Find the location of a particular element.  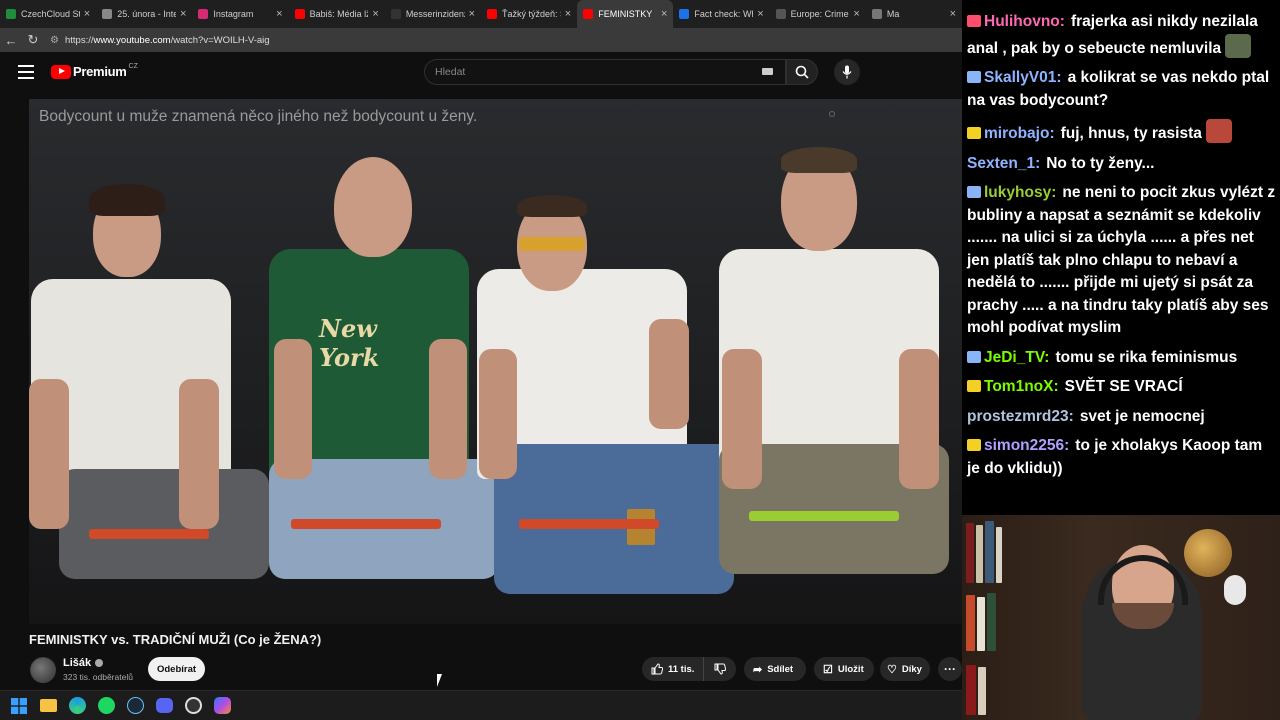

chat-message: JeDi_TV: tomu se rika feminismus is located at coordinates (1121, 358).